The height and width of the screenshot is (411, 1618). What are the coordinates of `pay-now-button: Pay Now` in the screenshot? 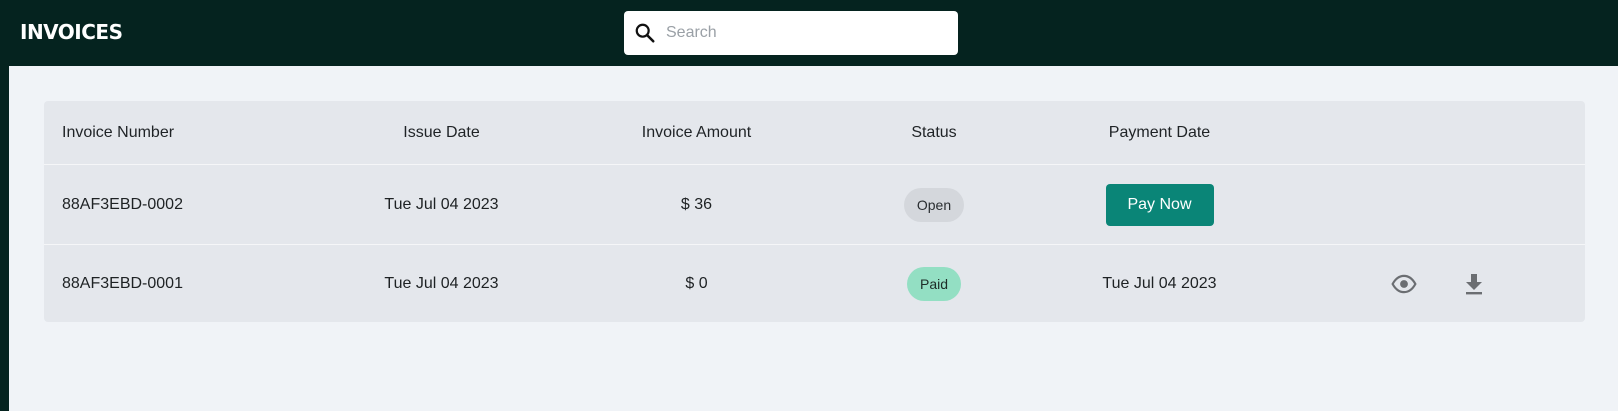 It's located at (1159, 205).